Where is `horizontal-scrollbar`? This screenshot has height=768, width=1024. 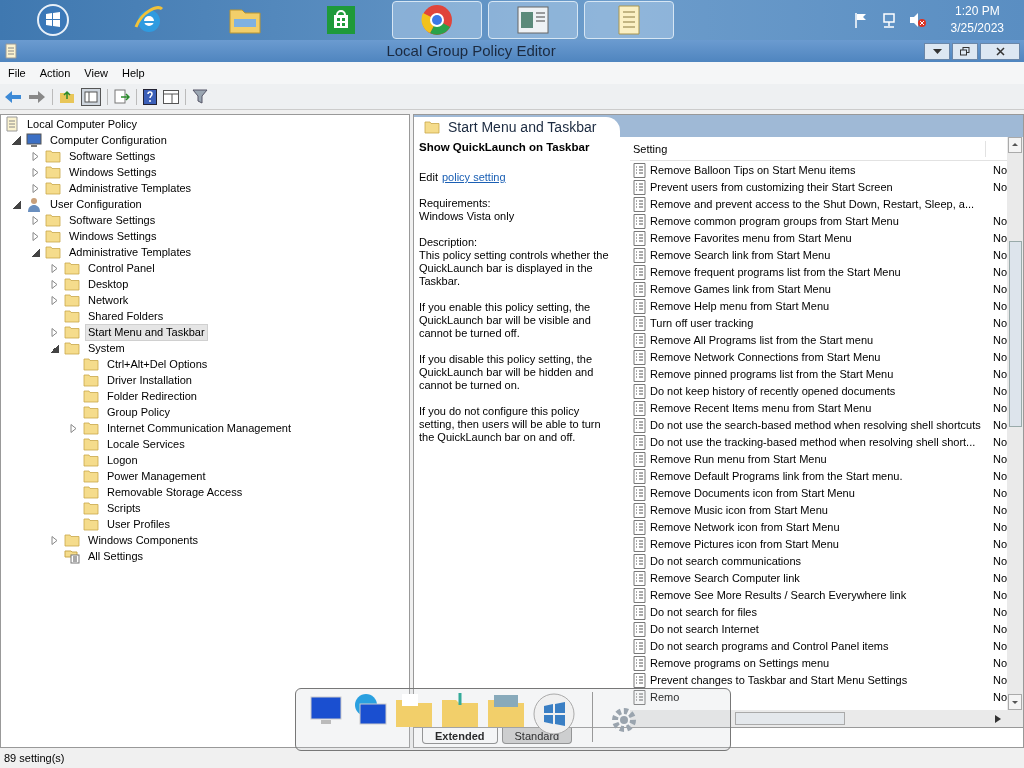
horizontal-scrollbar is located at coordinates (826, 718).